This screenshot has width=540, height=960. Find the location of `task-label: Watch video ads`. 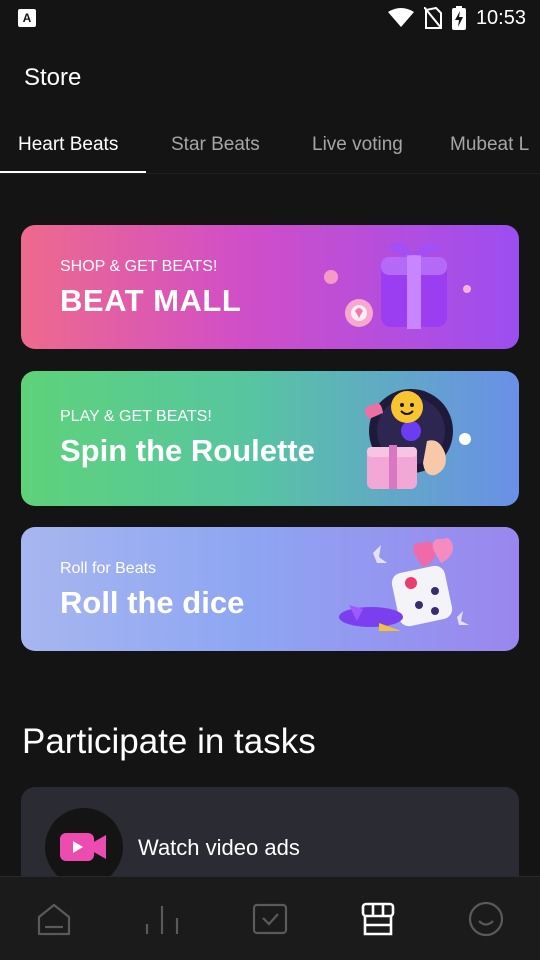

task-label: Watch video ads is located at coordinates (219, 847).